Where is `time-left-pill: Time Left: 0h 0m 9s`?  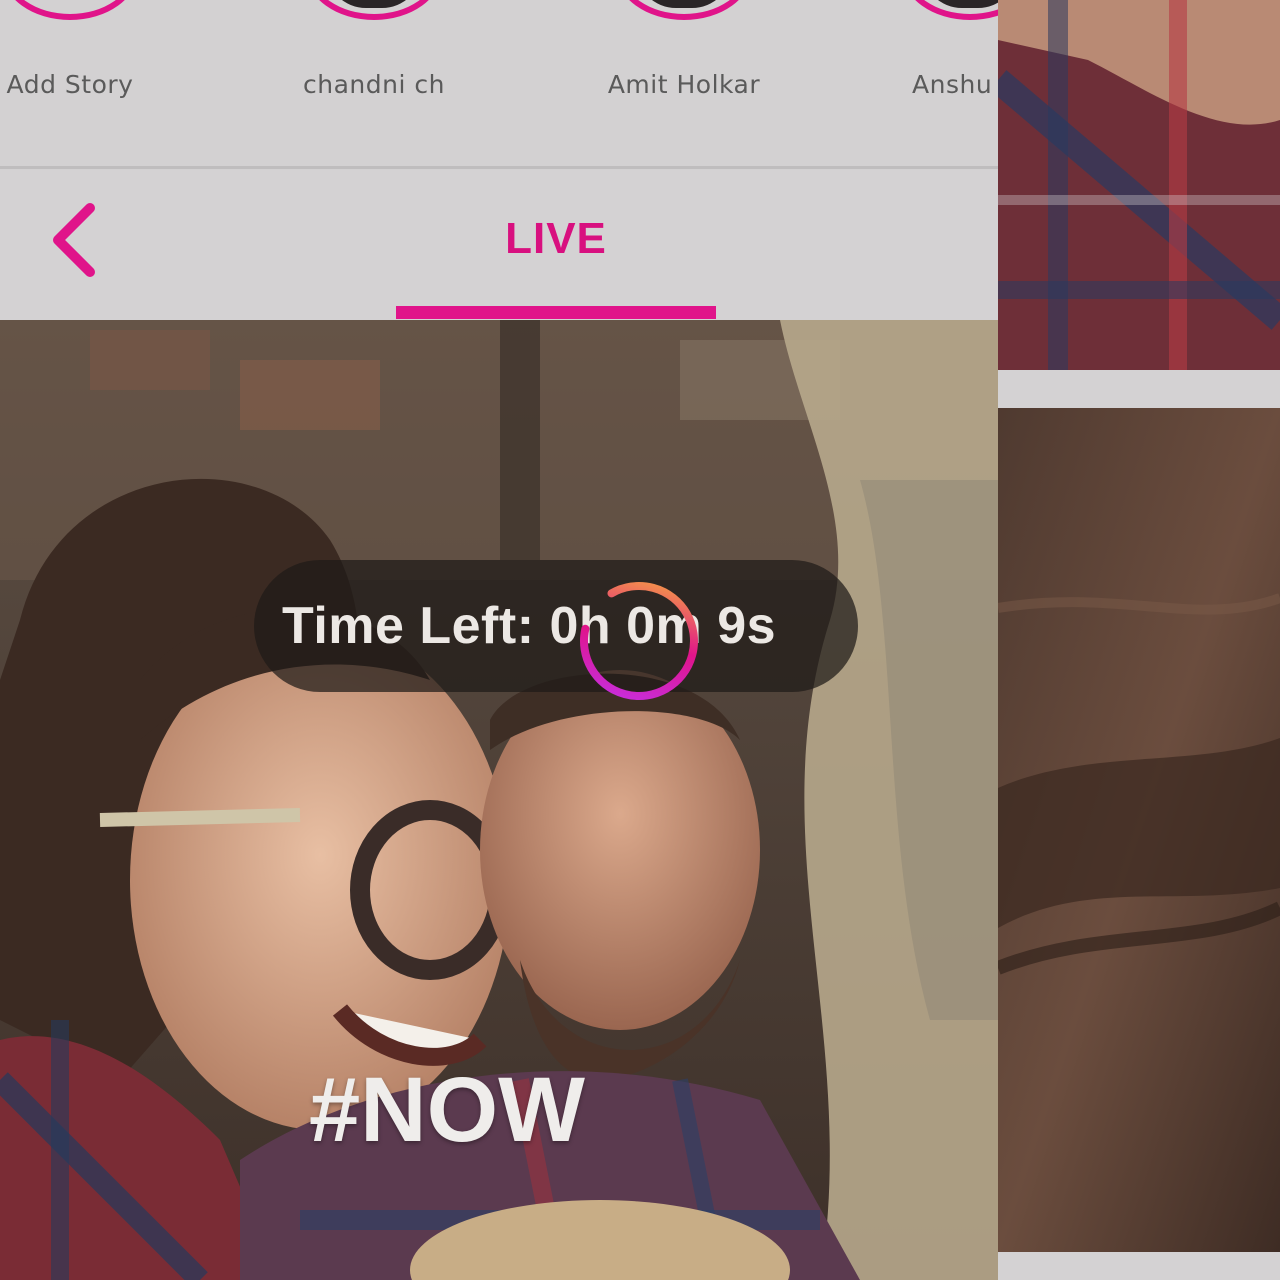 time-left-pill: Time Left: 0h 0m 9s is located at coordinates (556, 626).